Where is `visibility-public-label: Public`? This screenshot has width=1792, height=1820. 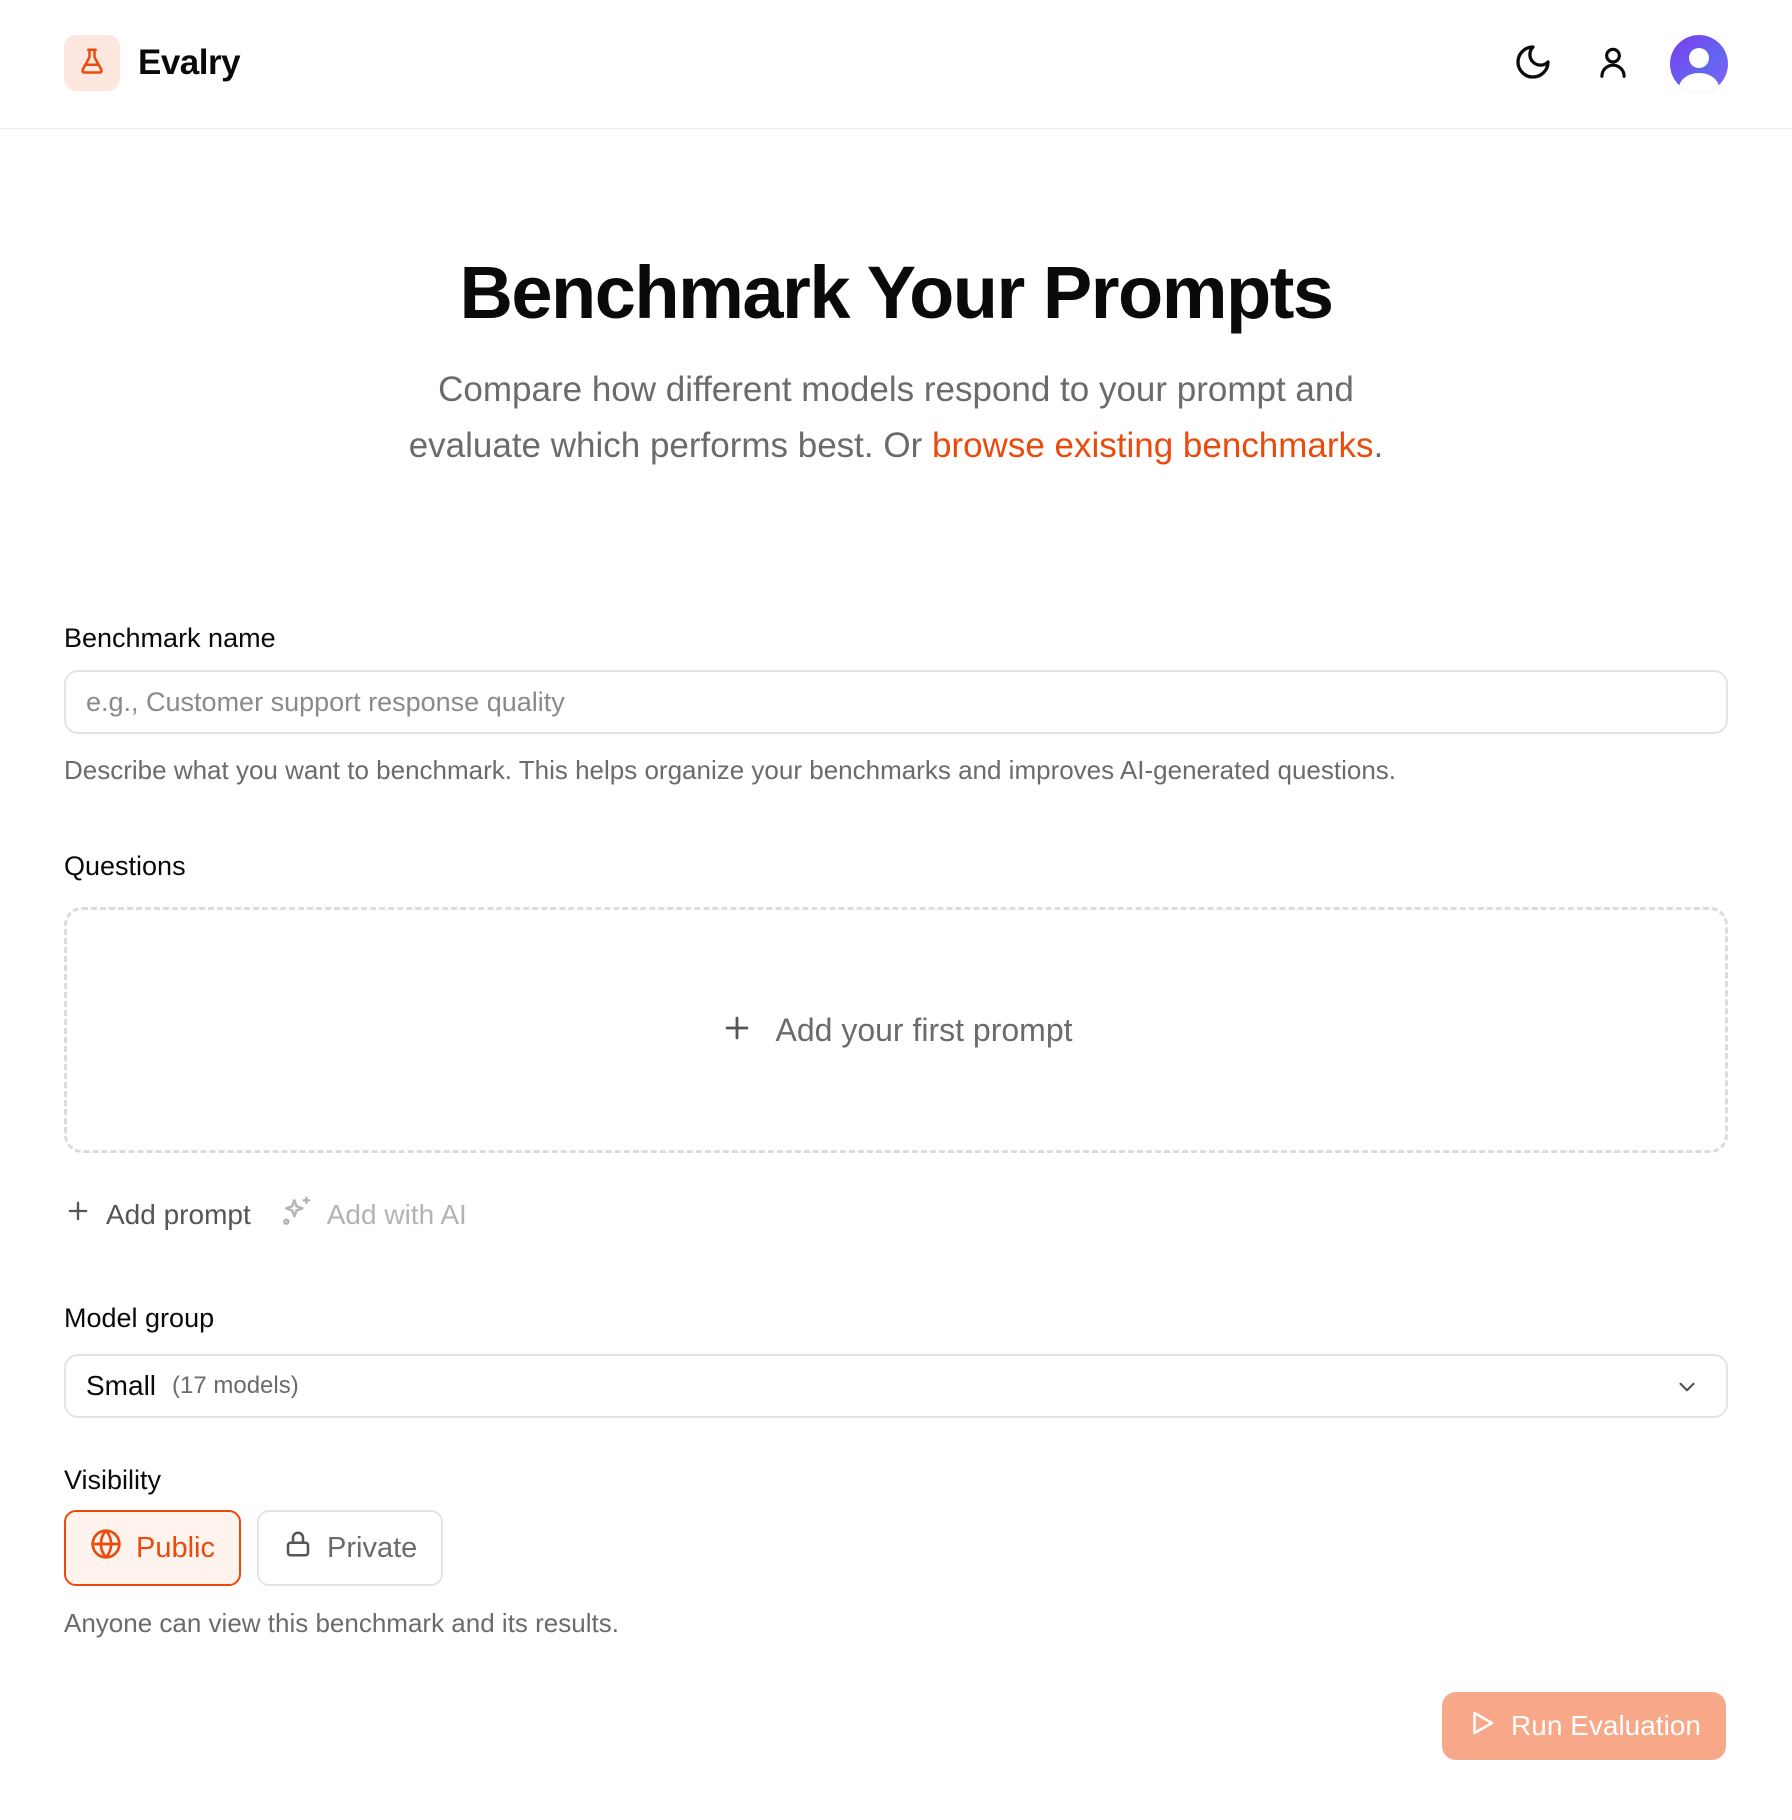
visibility-public-label: Public is located at coordinates (175, 1547).